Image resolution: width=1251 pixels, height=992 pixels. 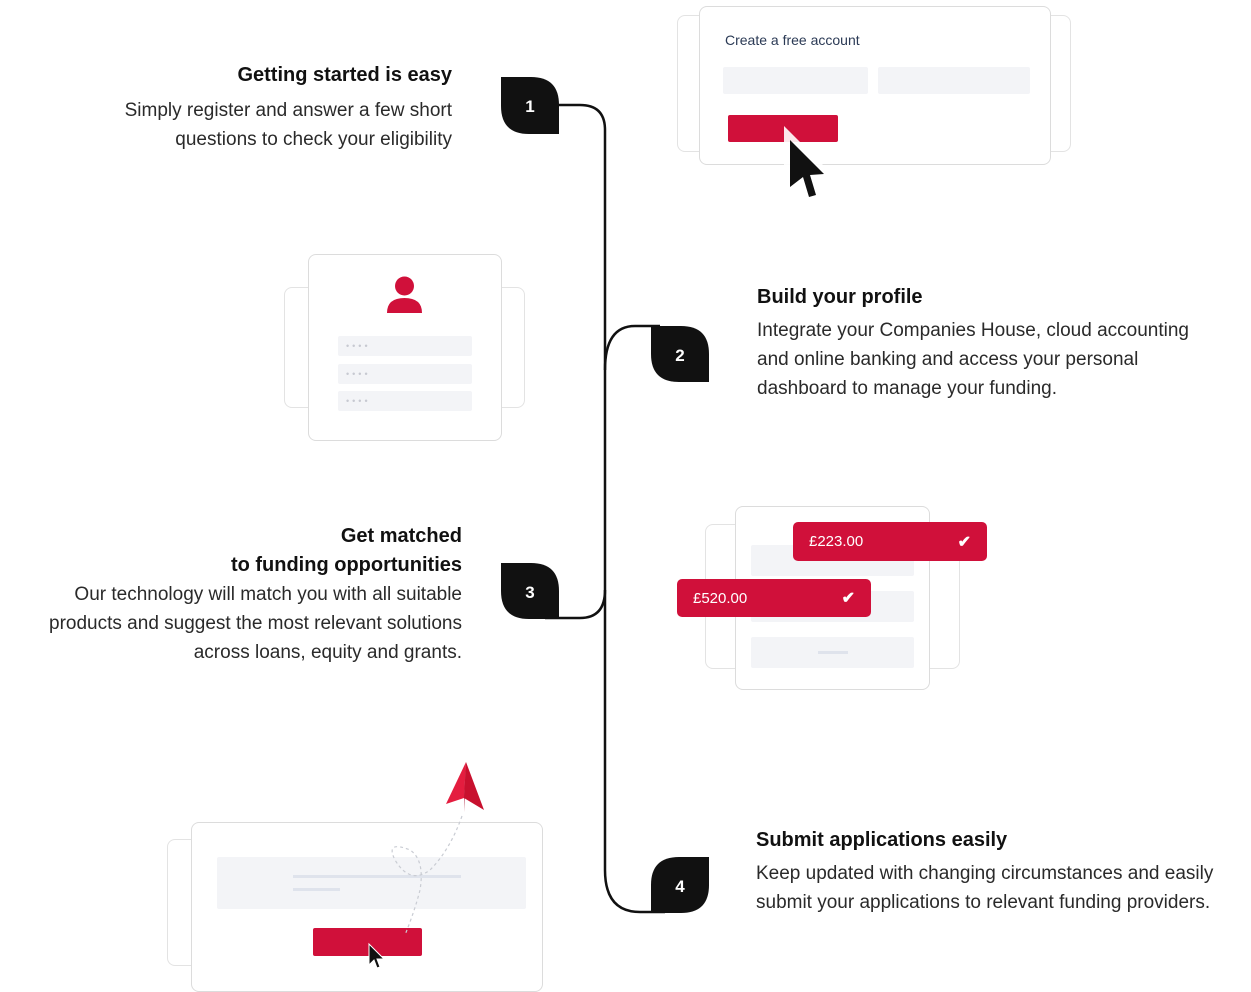 I want to click on step-2-title: Build your profile, so click(x=840, y=297).